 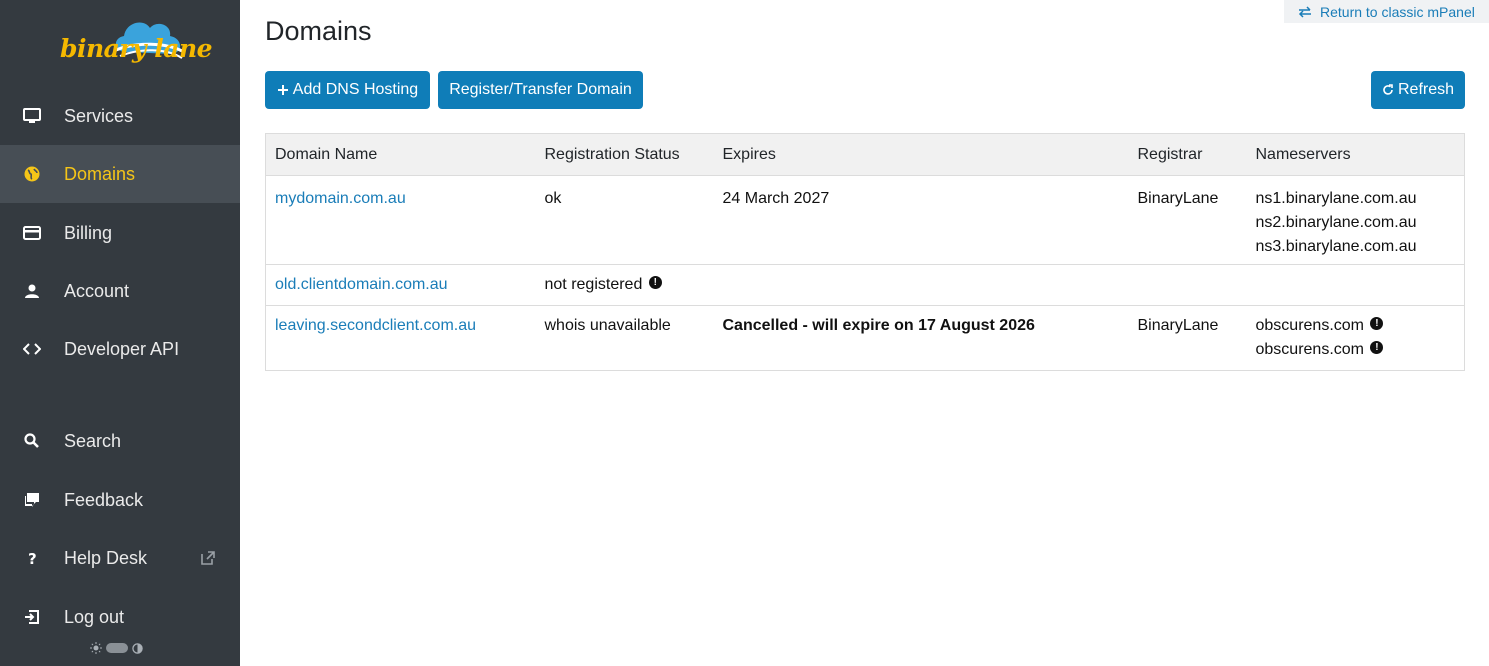 I want to click on refresh-label: Refresh, so click(x=1426, y=89).